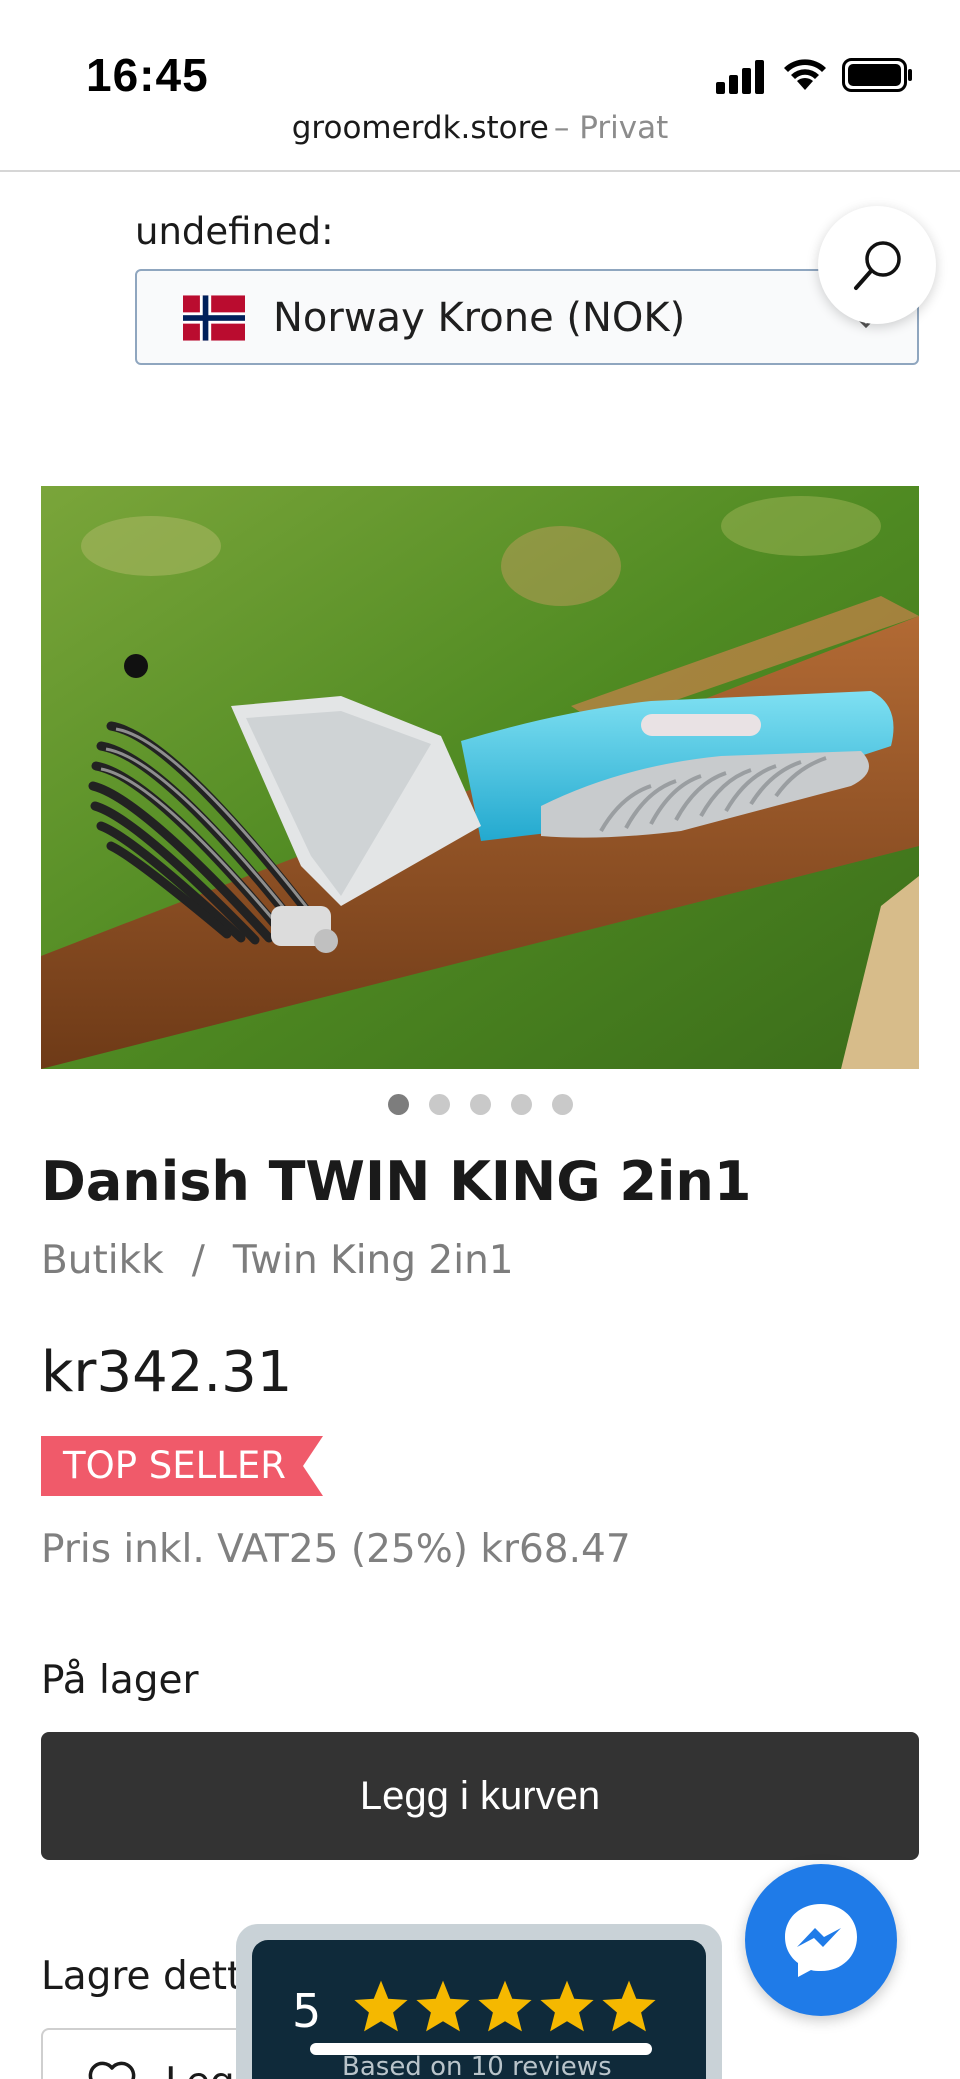  I want to click on top-seller-badge: TOP SELLER, so click(182, 1466).